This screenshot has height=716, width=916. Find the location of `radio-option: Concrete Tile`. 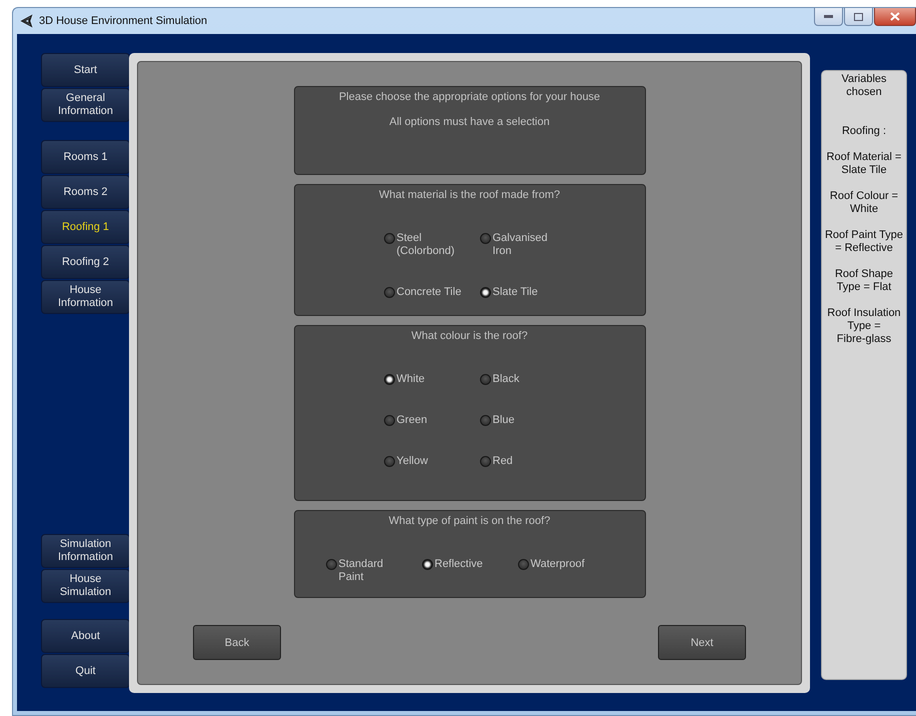

radio-option: Concrete Tile is located at coordinates (432, 292).